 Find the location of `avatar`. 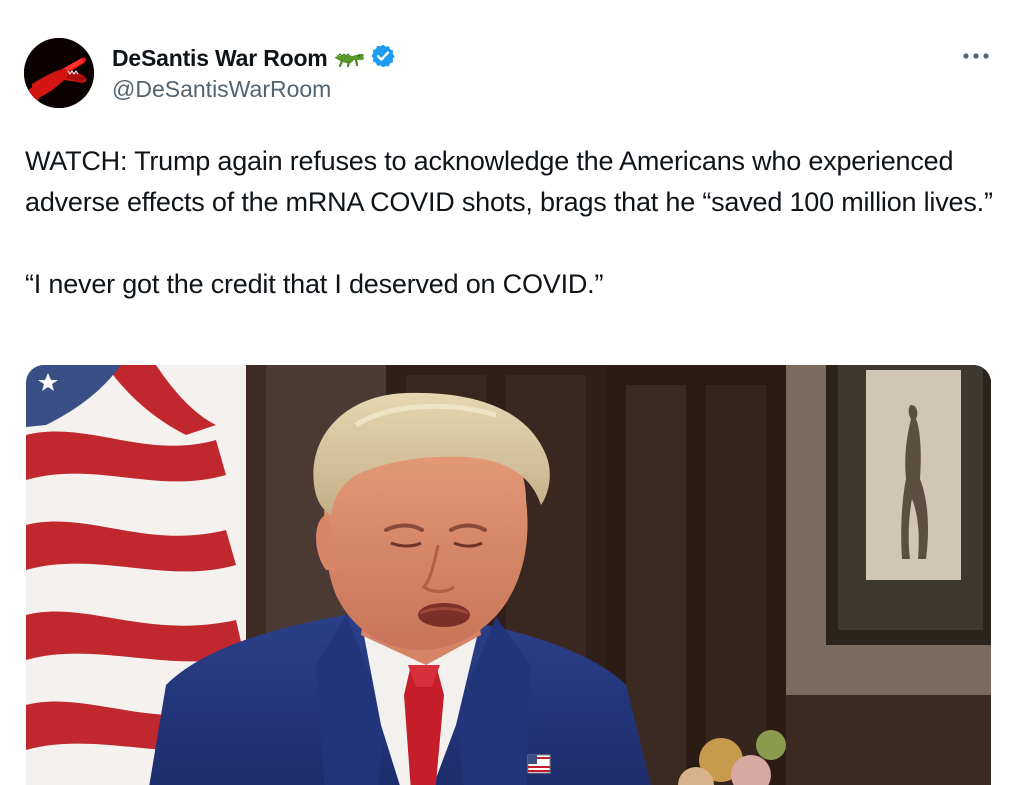

avatar is located at coordinates (59, 73).